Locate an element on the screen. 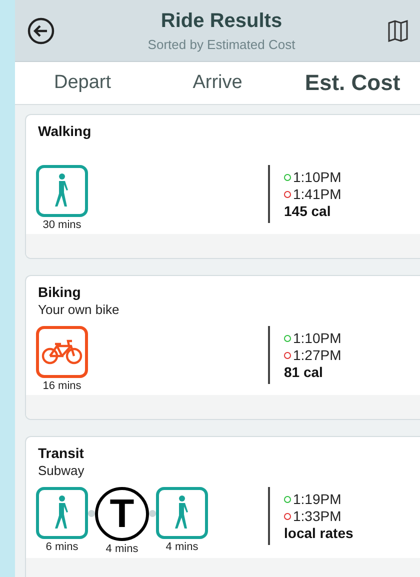 The width and height of the screenshot is (420, 577). result-cost: local rates is located at coordinates (319, 533).